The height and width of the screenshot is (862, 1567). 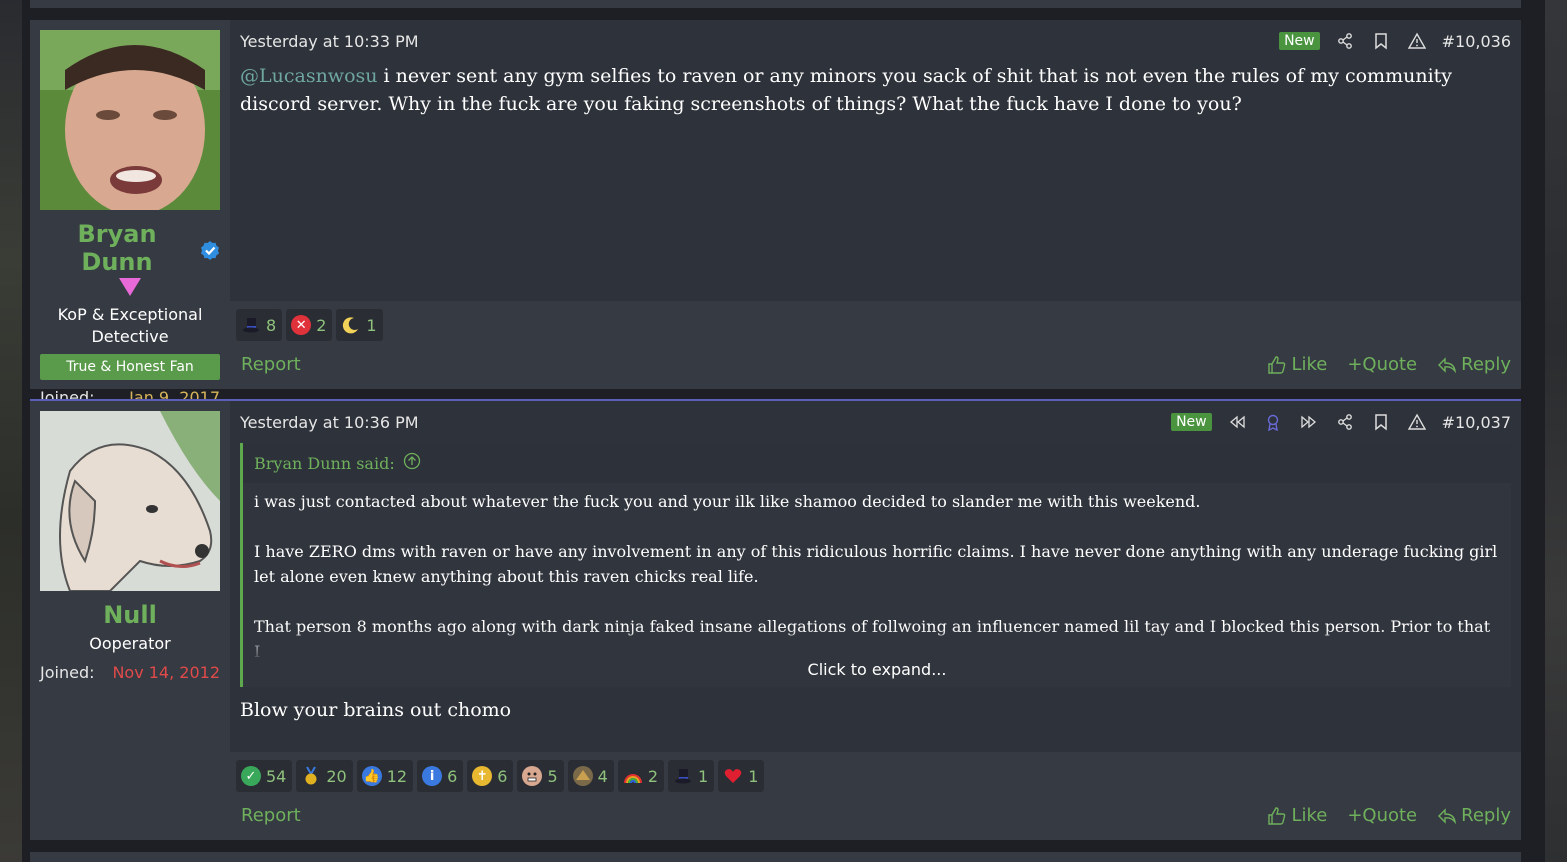 I want to click on reaction-marine: 4, so click(x=590, y=776).